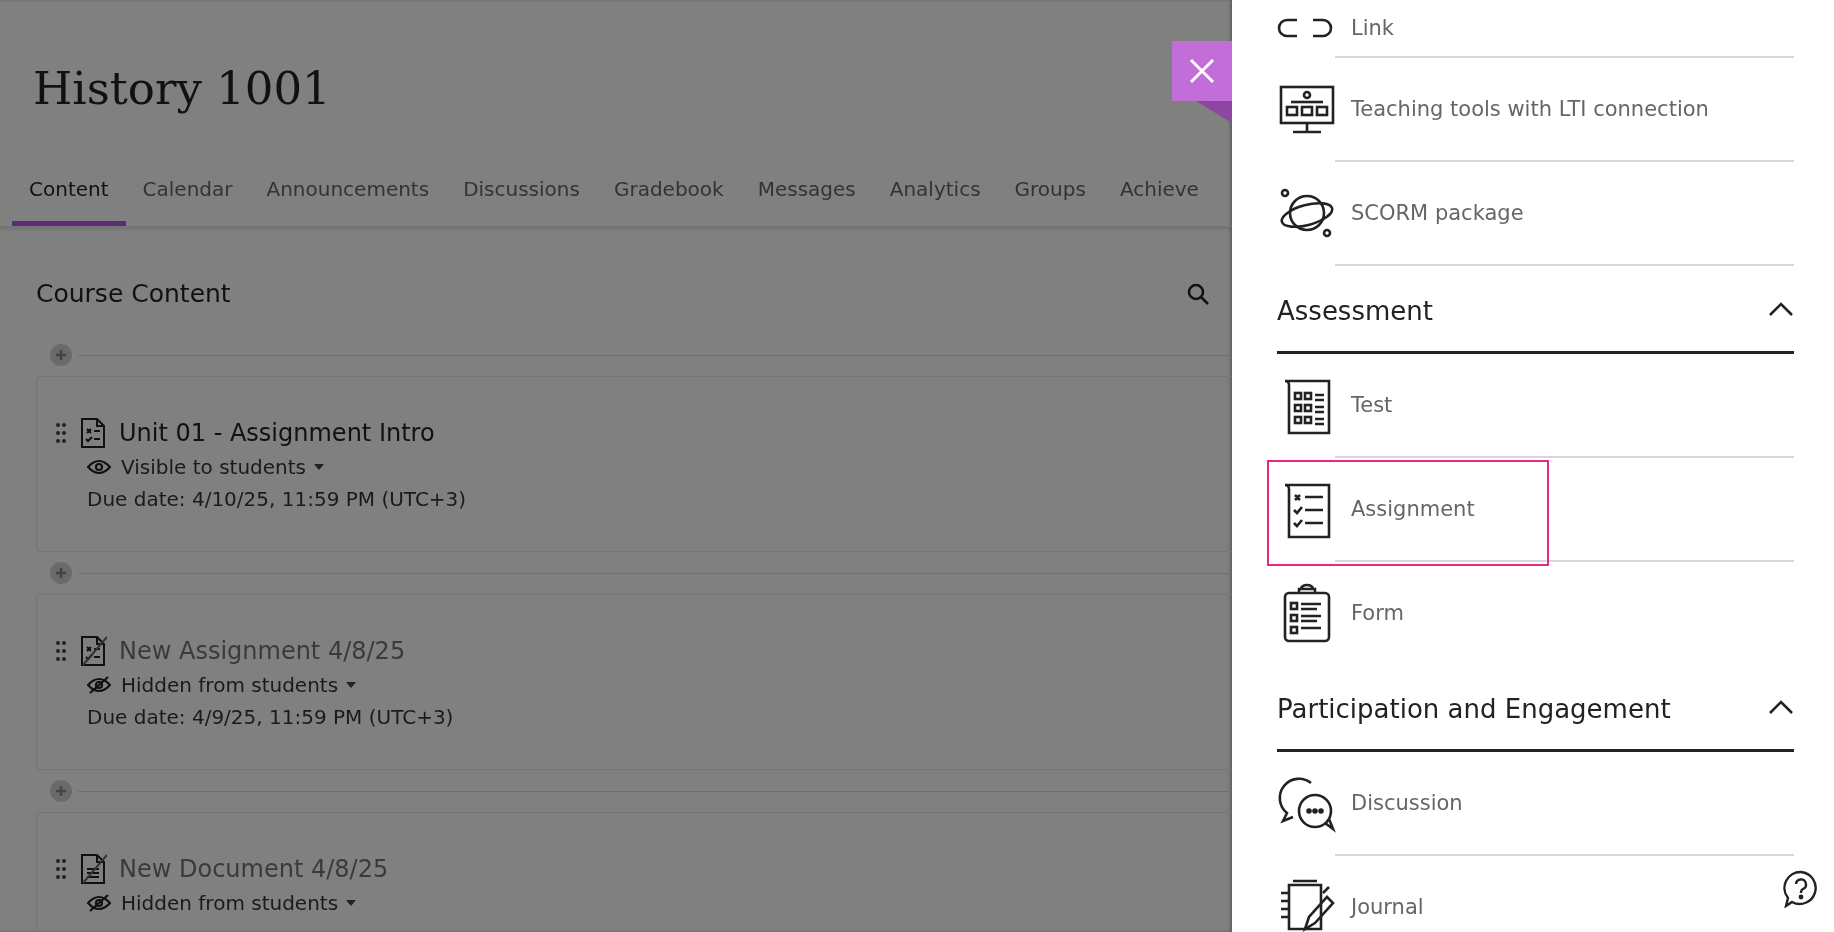 This screenshot has width=1834, height=932. What do you see at coordinates (182, 88) in the screenshot?
I see `course-title: History 1001` at bounding box center [182, 88].